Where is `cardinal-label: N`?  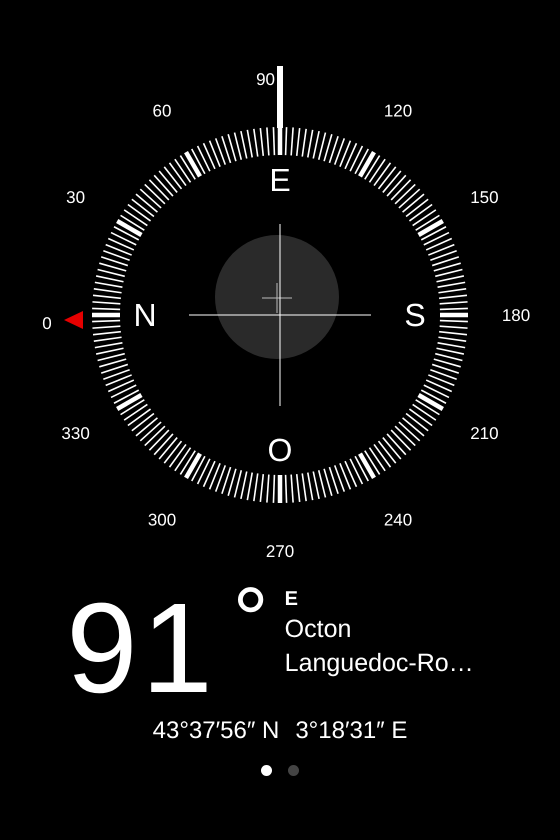 cardinal-label: N is located at coordinates (145, 315).